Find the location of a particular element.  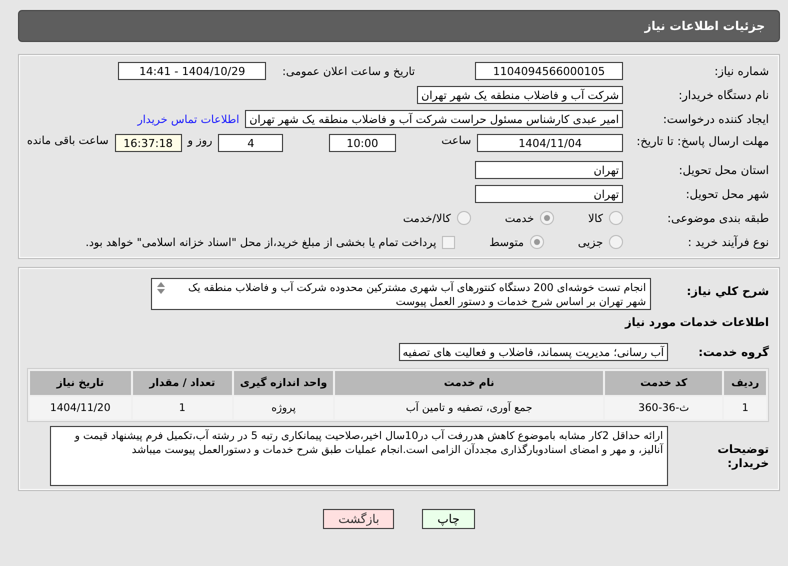

print-button: چاپ is located at coordinates (448, 519).